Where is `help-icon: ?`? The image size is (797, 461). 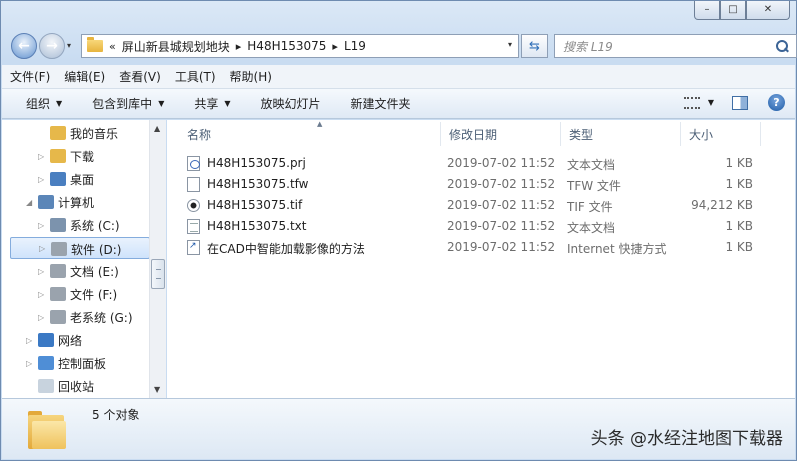 help-icon: ? is located at coordinates (776, 102).